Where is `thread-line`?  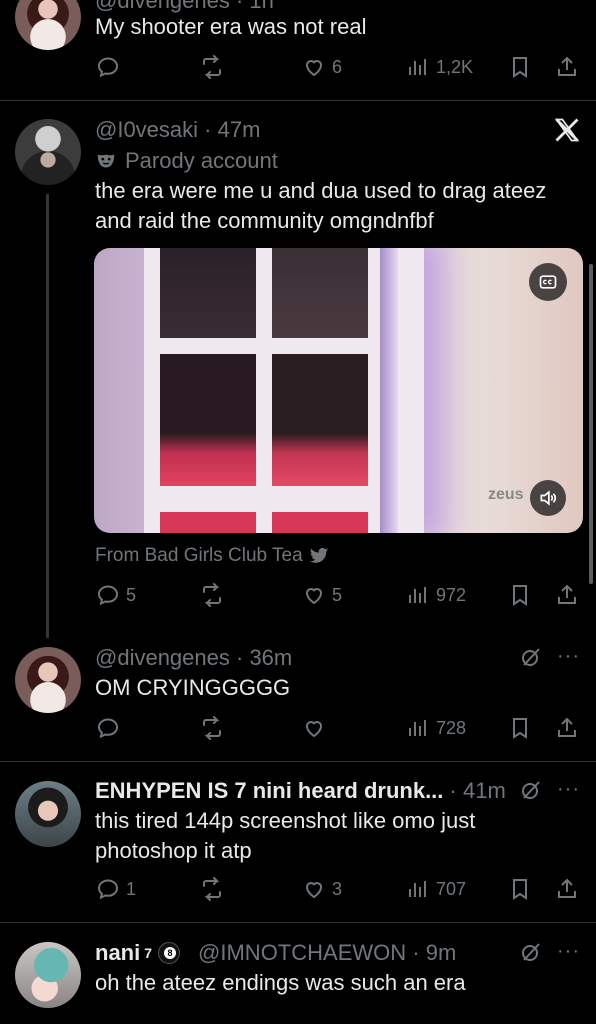 thread-line is located at coordinates (47, 416).